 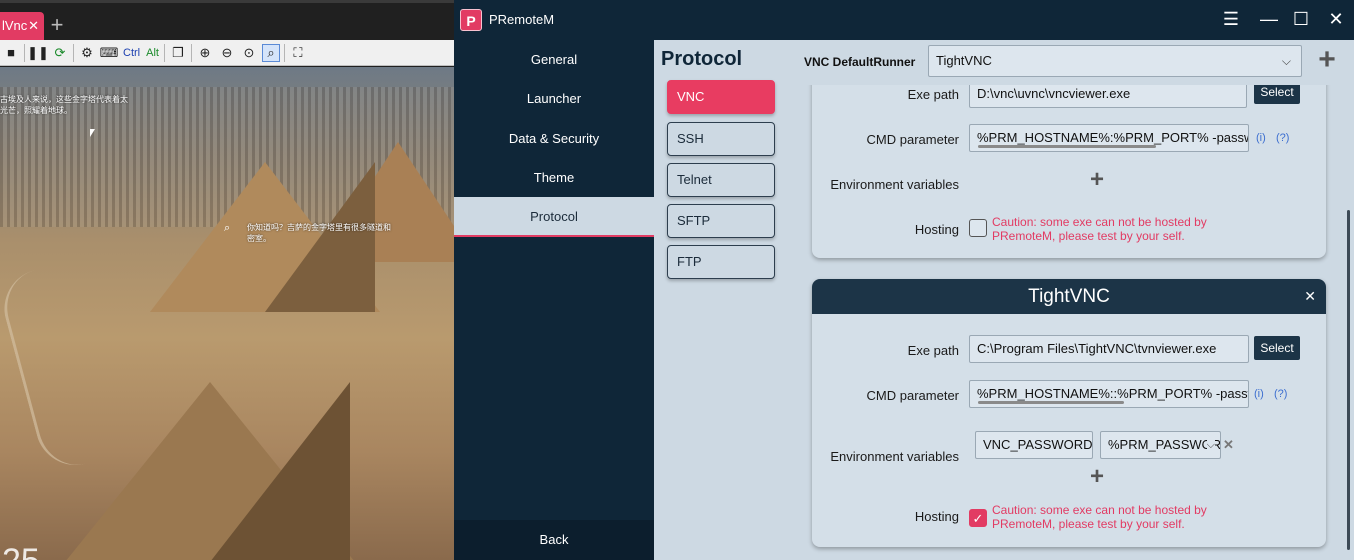 What do you see at coordinates (964, 60) in the screenshot?
I see `default-runner-value: TightVNC` at bounding box center [964, 60].